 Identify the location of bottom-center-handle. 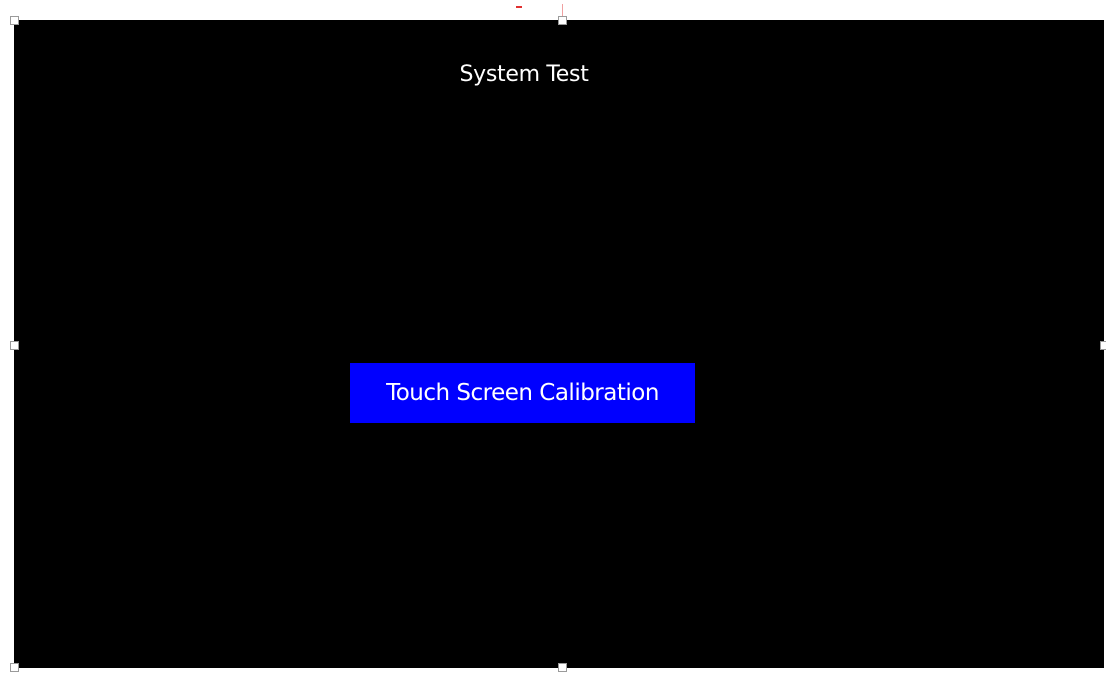
(562, 667).